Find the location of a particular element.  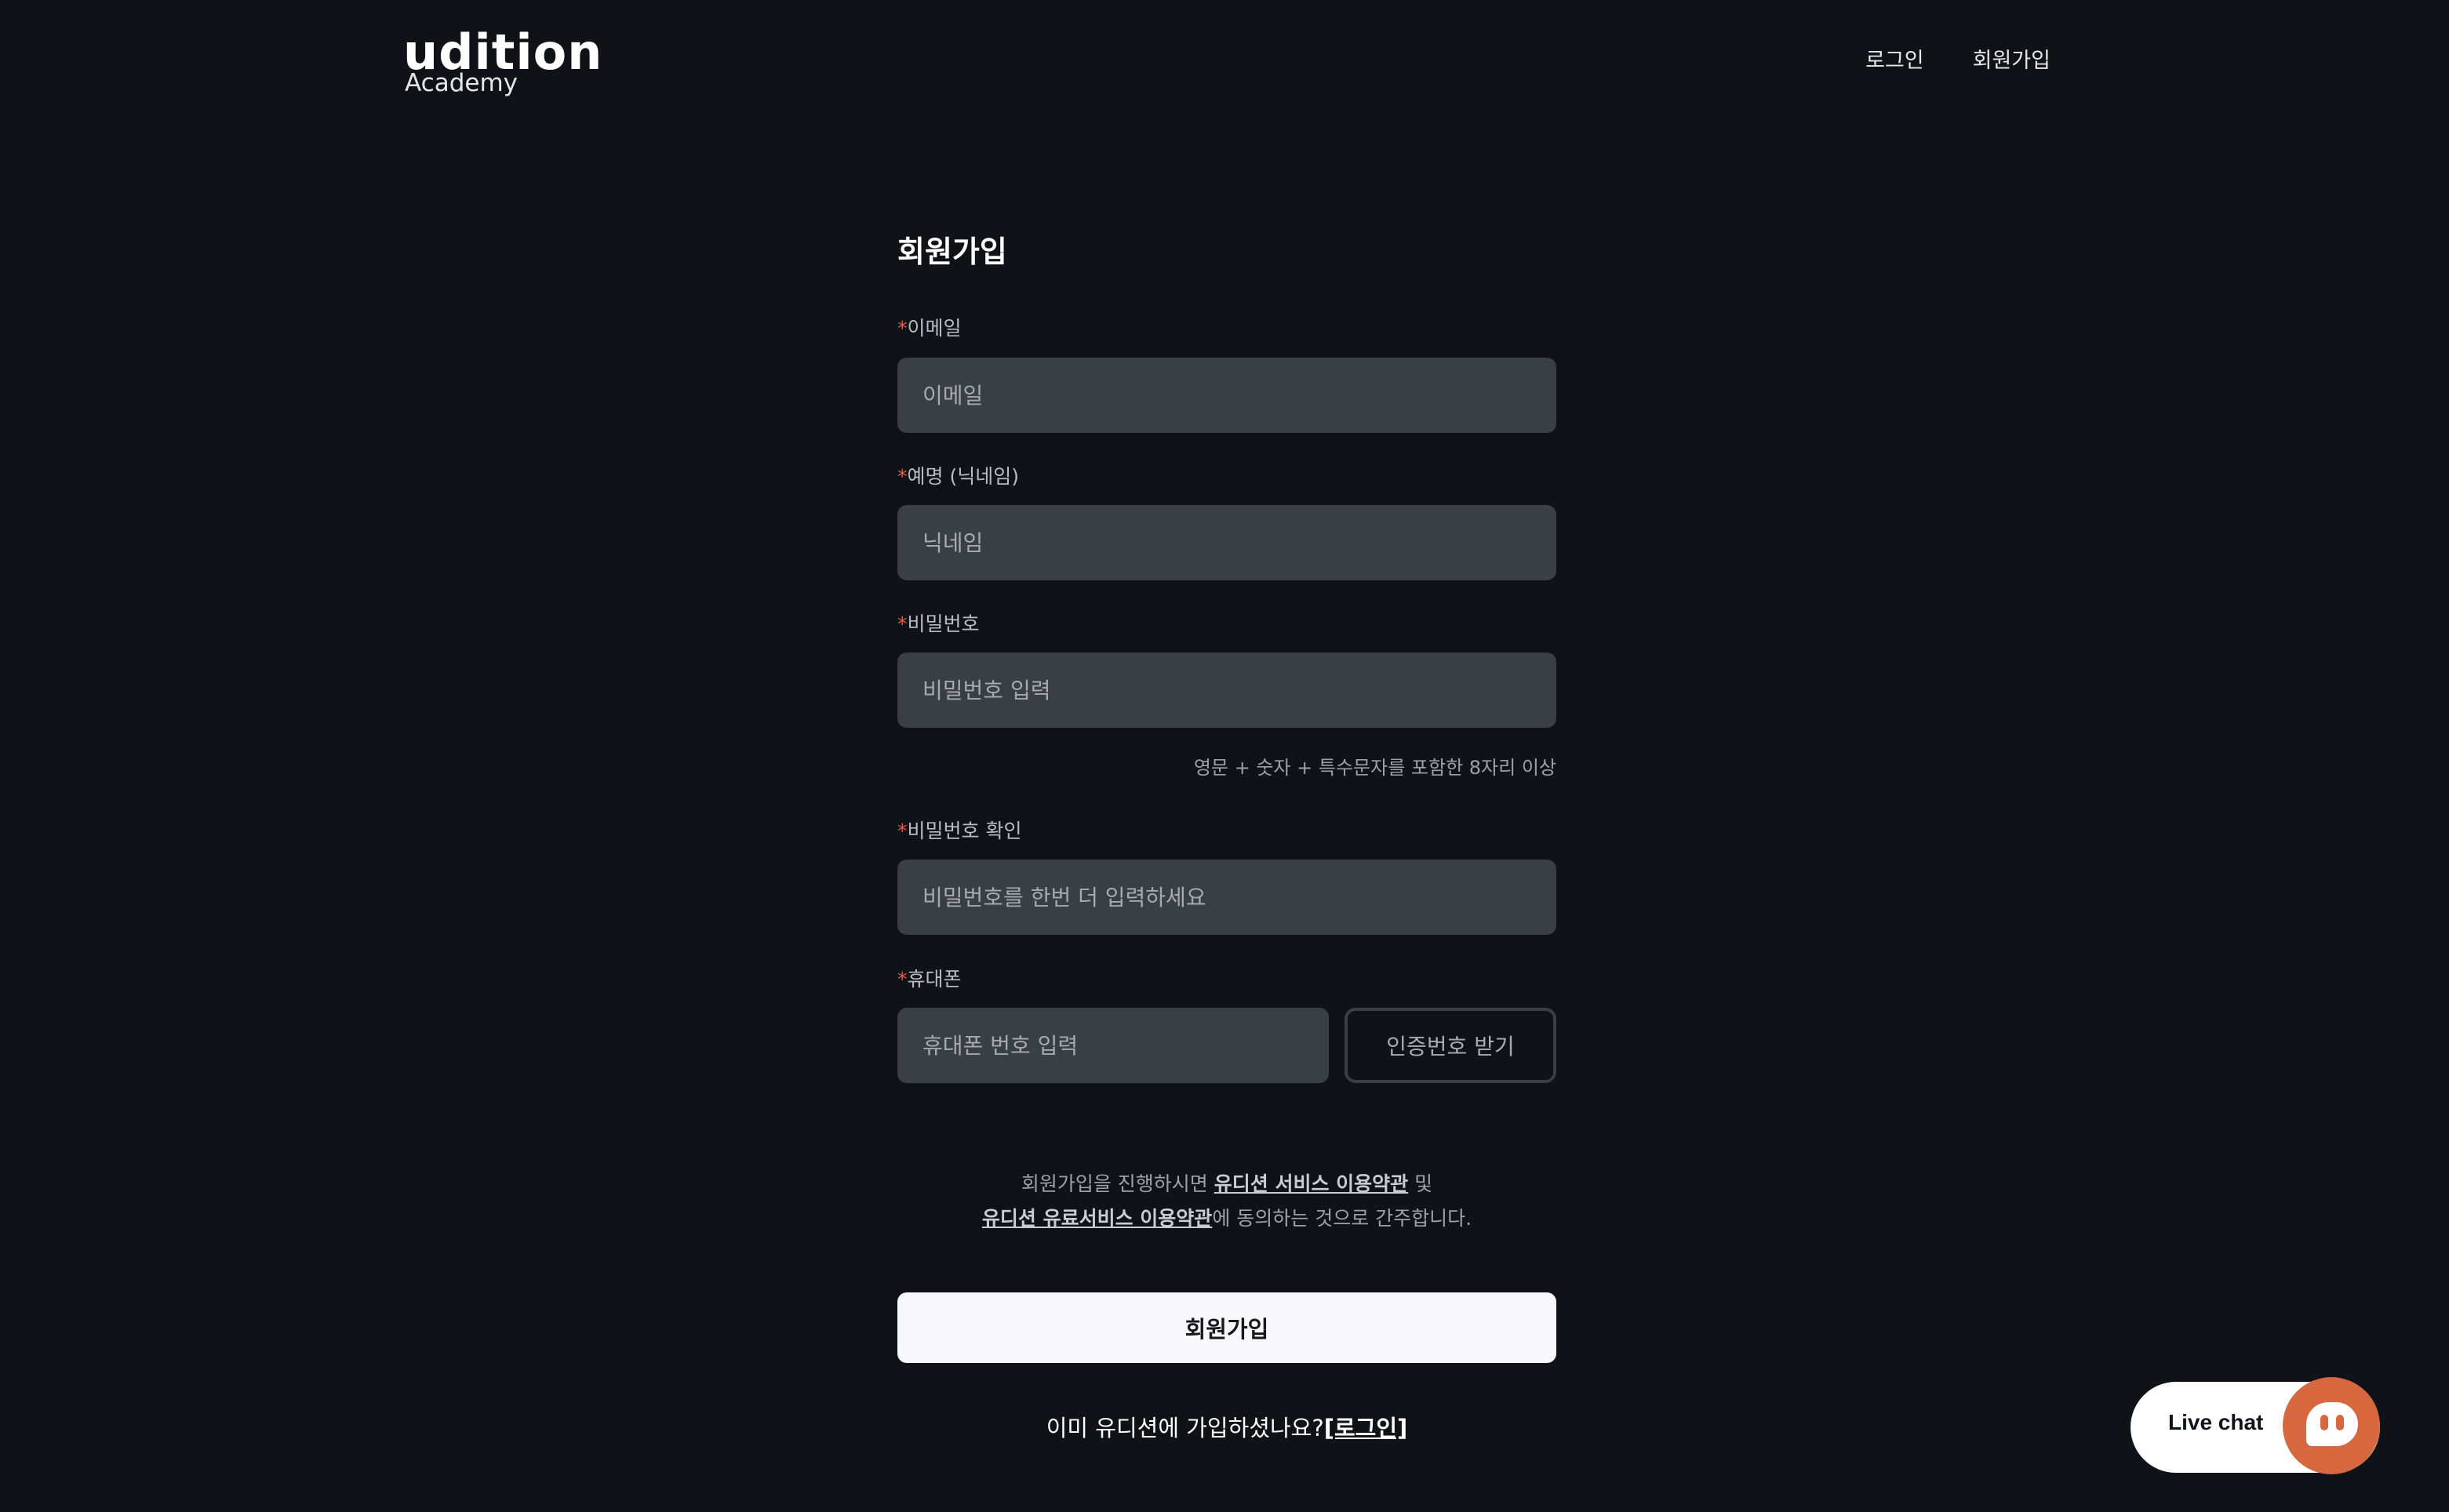

nickname-label-text: 예명 (닉네임) is located at coordinates (963, 476).